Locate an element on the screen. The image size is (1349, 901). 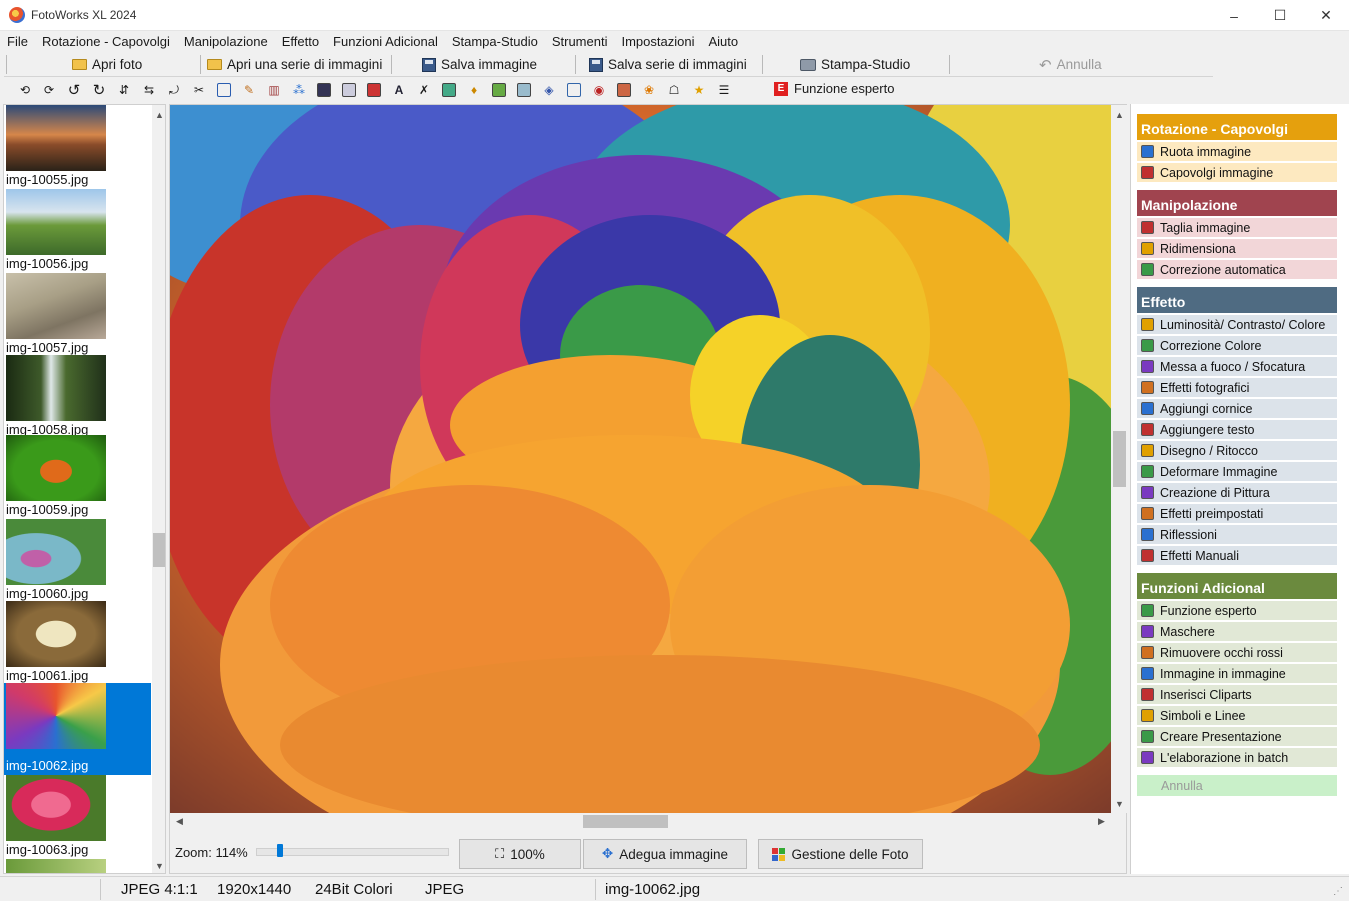
panel-item: Immagine in immagine is located at coordinates (1237, 674).